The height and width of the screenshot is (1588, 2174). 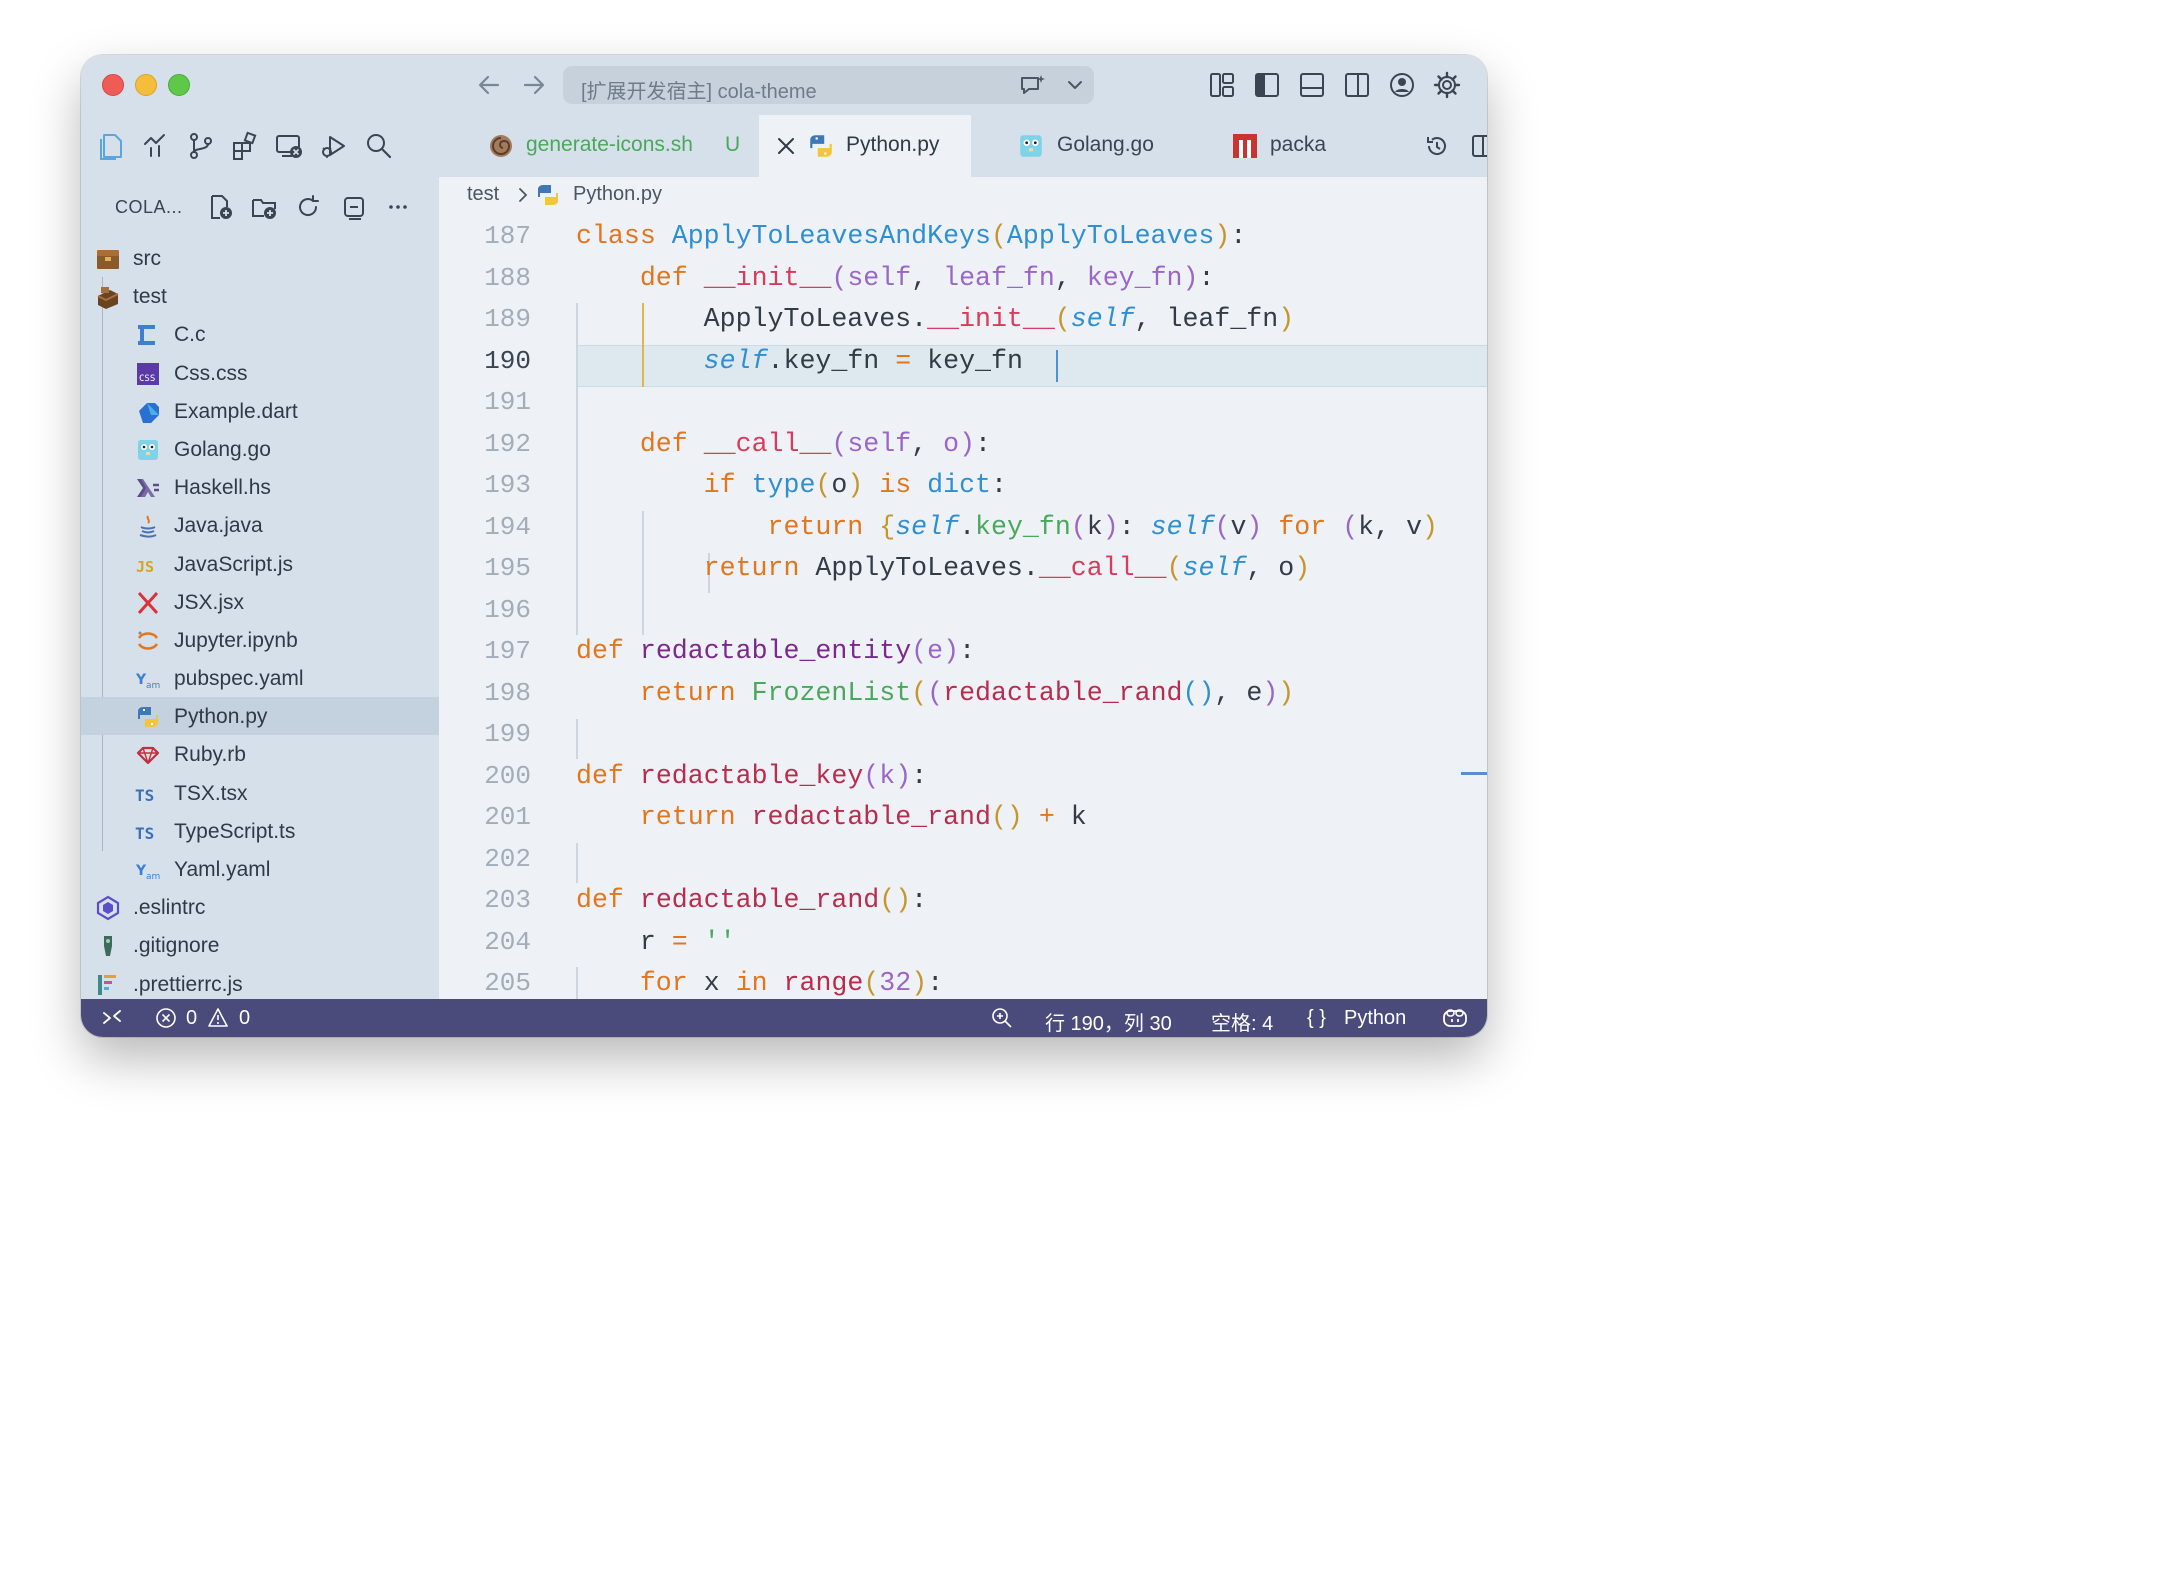 What do you see at coordinates (149, 679) in the screenshot?
I see `yaml-file-icon: Yaml` at bounding box center [149, 679].